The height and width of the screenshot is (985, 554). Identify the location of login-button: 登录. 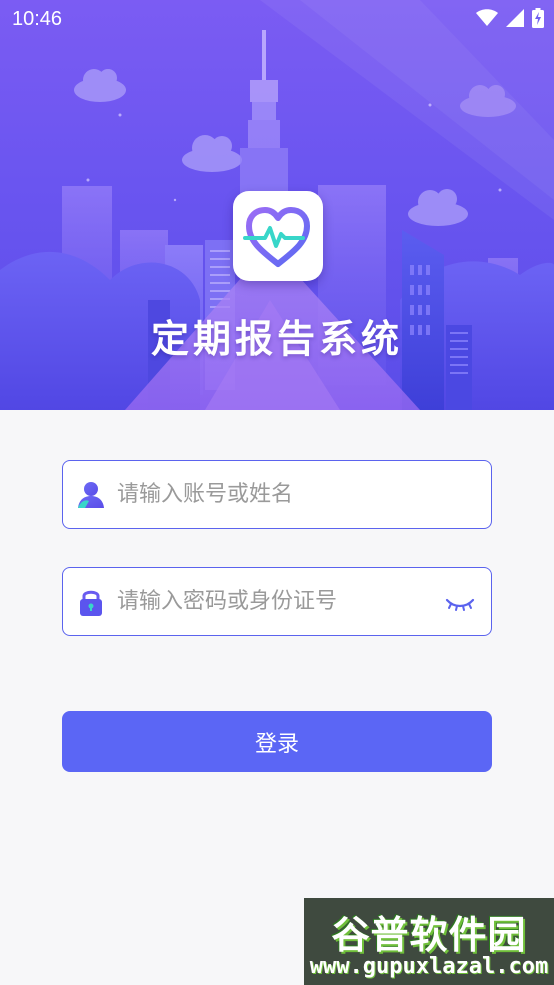
(277, 741).